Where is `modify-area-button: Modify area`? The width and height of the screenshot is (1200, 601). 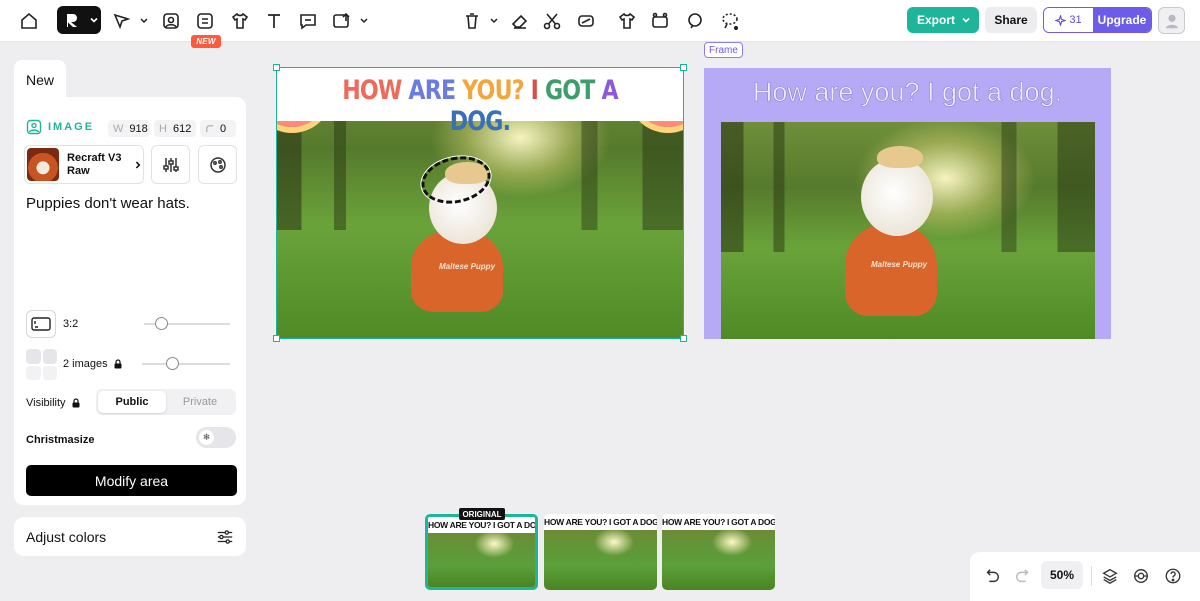 modify-area-button: Modify area is located at coordinates (131, 480).